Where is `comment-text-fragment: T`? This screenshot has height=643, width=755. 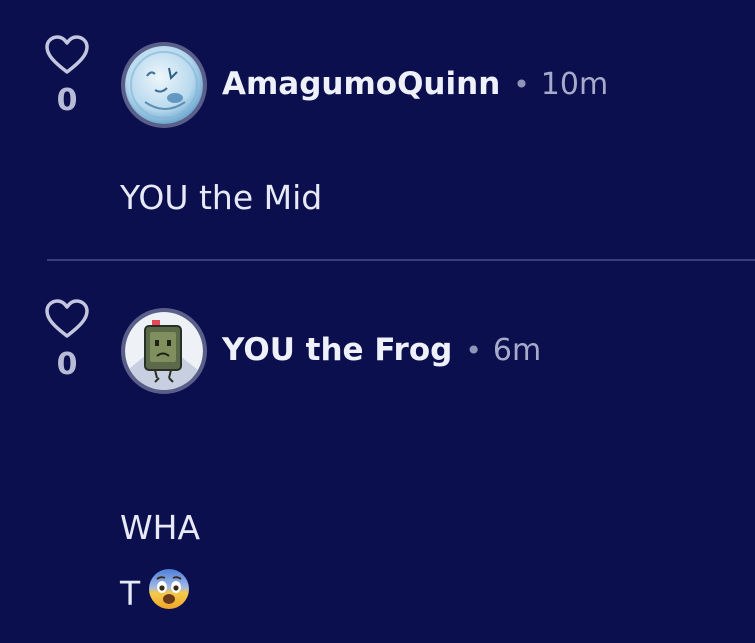 comment-text-fragment: T is located at coordinates (130, 593).